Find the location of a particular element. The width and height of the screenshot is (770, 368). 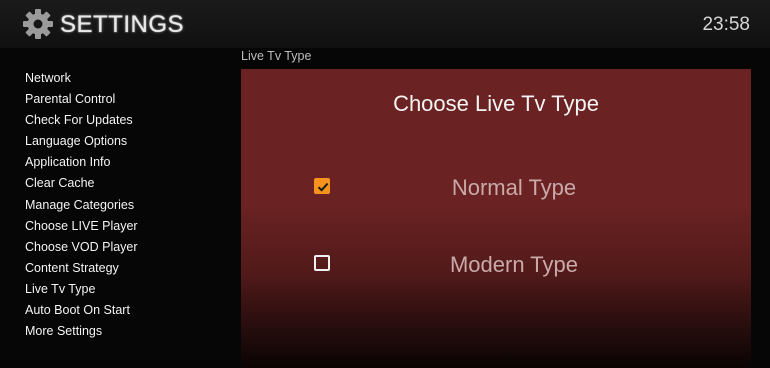

option-label: Normal Type is located at coordinates (514, 187).